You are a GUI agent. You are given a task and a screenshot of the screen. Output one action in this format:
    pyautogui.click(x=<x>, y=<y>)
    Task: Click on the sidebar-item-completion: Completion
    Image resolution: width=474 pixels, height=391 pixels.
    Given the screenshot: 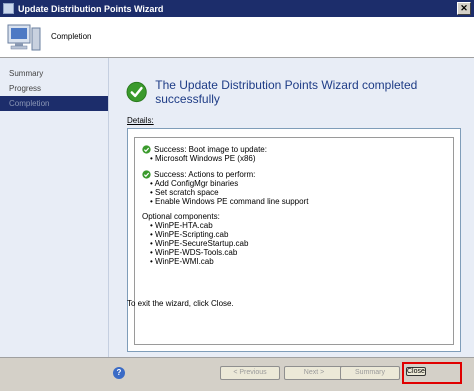 What is the action you would take?
    pyautogui.click(x=54, y=103)
    